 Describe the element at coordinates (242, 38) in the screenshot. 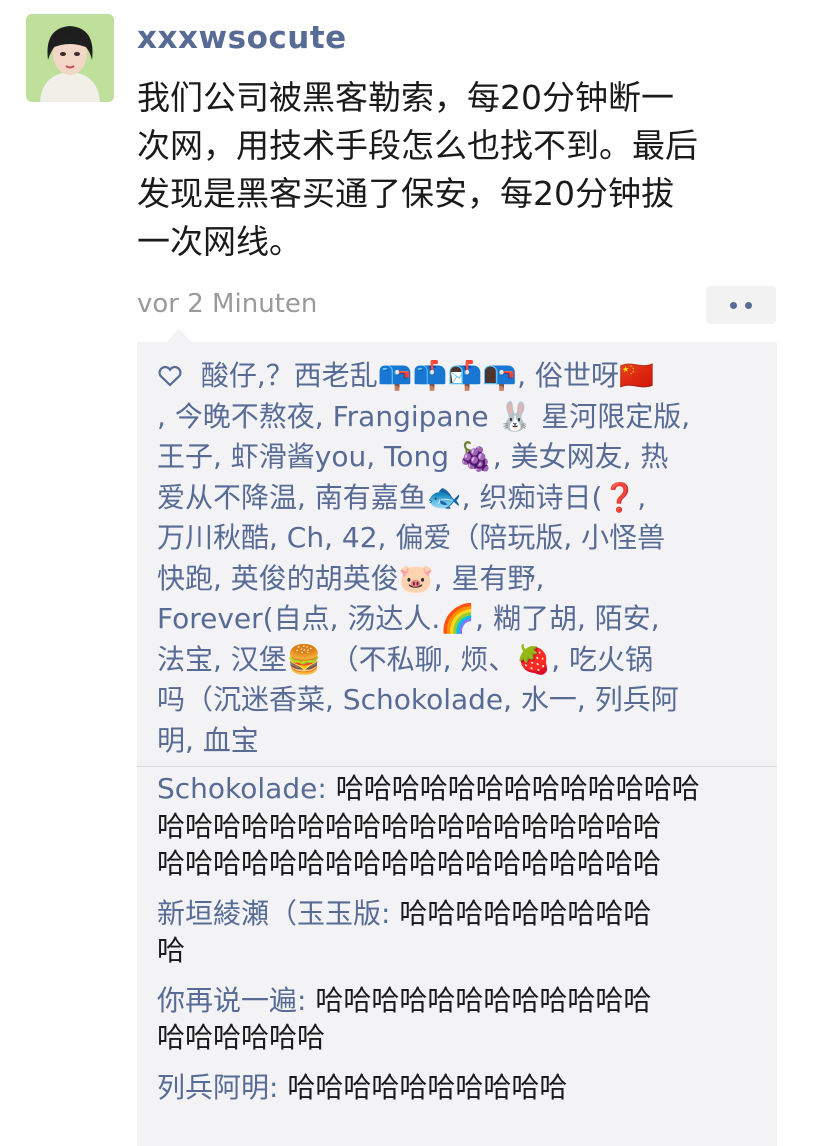

I see `post-username: xxxwsocute` at that location.